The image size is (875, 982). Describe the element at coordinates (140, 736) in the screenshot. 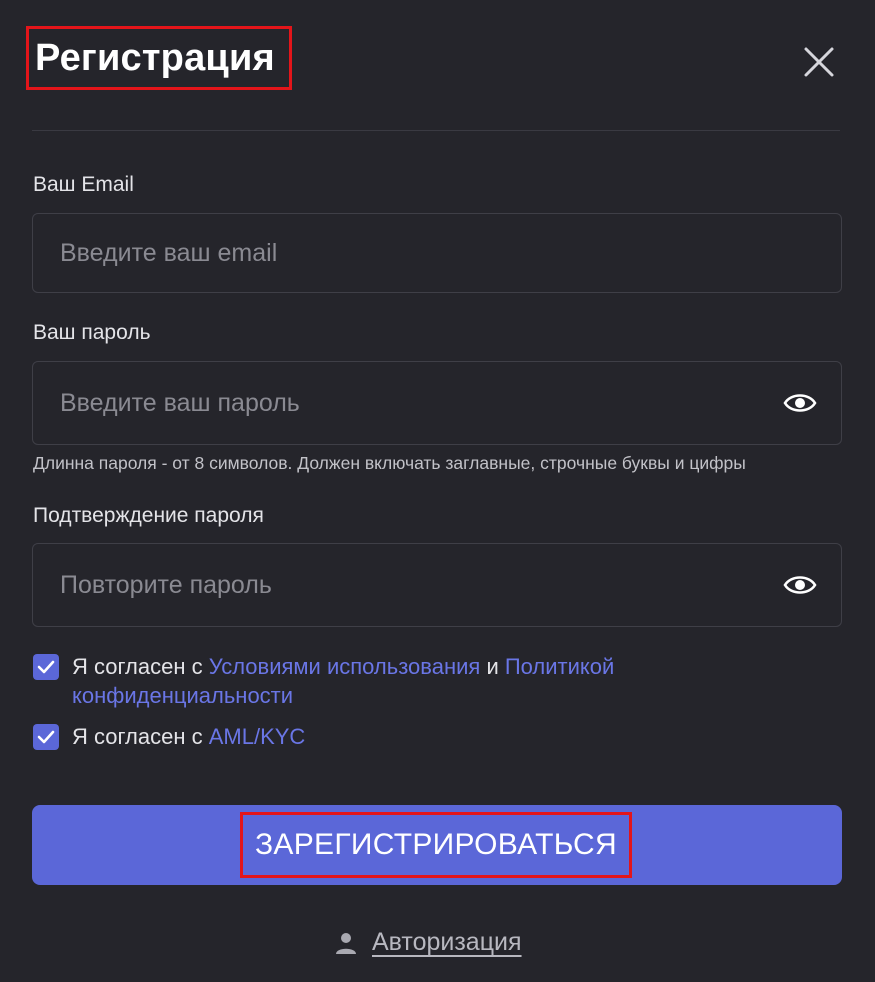

I see `aml-prefix: Я согласен с` at that location.